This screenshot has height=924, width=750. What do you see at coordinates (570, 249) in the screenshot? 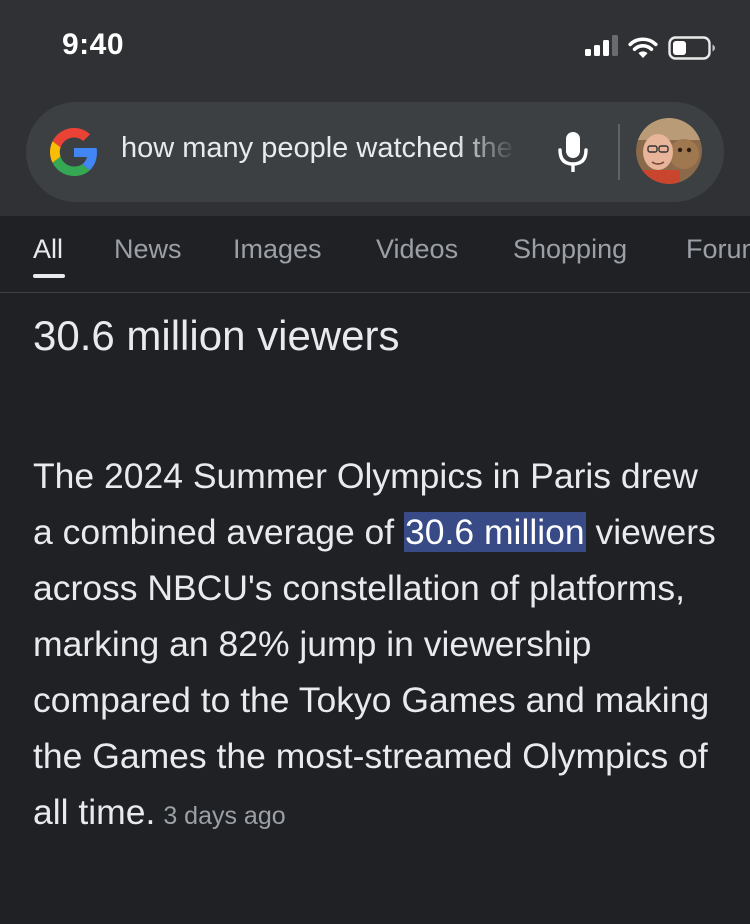
I see `tab-shopping: Shopping` at bounding box center [570, 249].